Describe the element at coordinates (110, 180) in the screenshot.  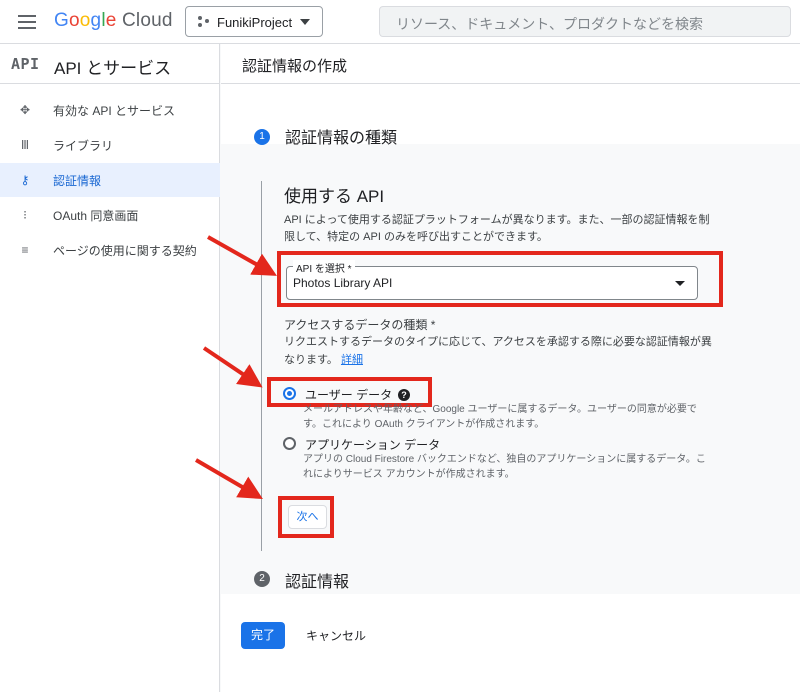
I see `sidebar-item-credentials: ⚷ 認証情報` at that location.